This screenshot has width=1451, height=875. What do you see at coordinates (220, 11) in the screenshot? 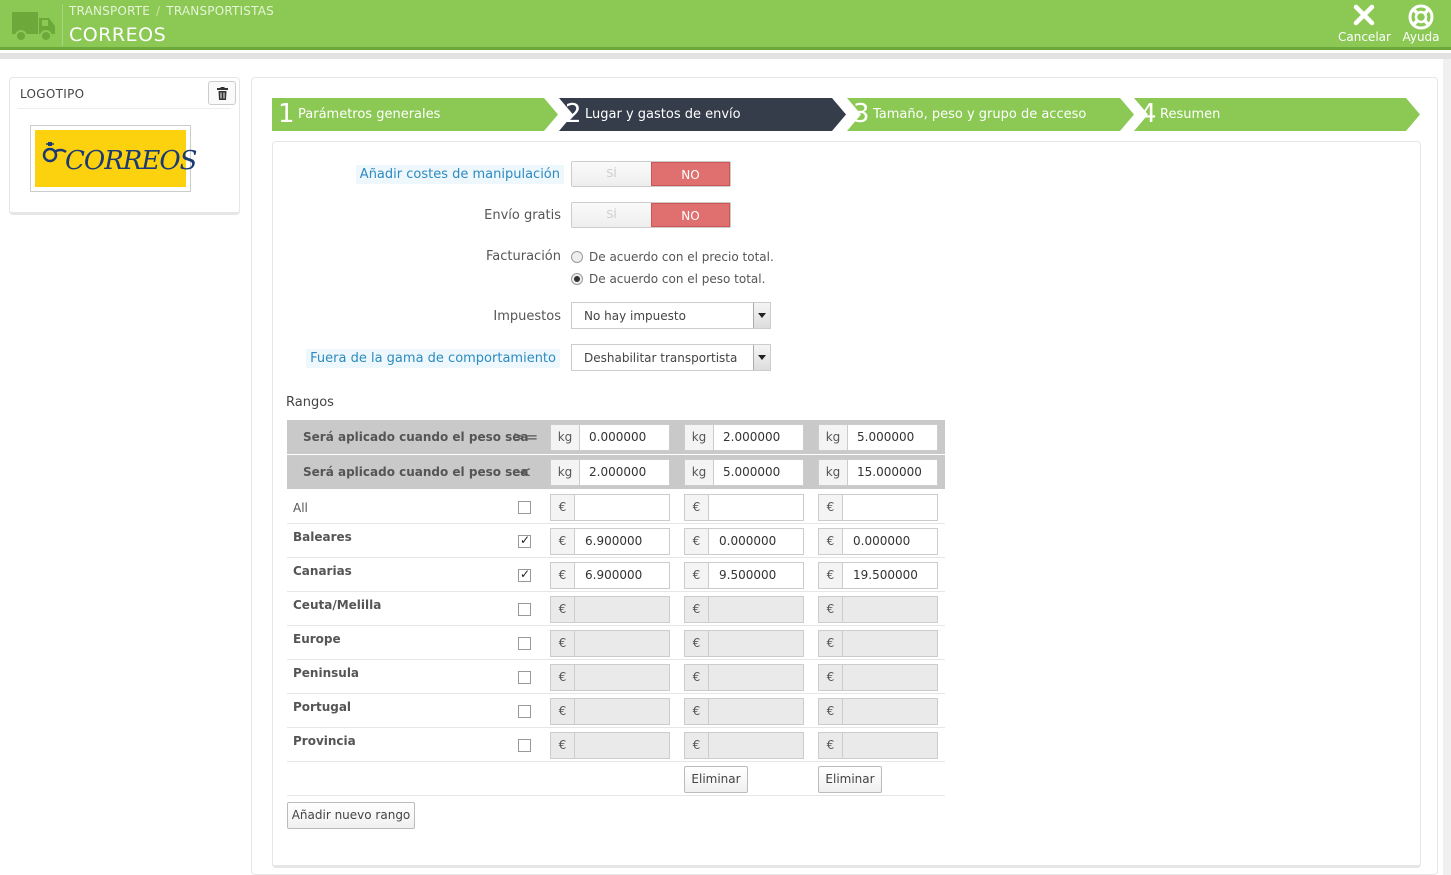
I see `breadcrumb-item-transportistas: TRANSPORTISTAS` at bounding box center [220, 11].